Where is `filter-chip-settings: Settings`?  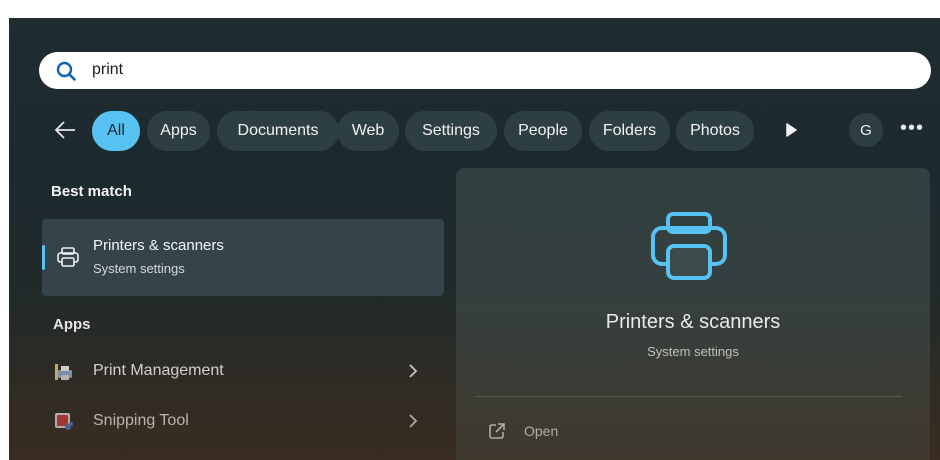 filter-chip-settings: Settings is located at coordinates (451, 131).